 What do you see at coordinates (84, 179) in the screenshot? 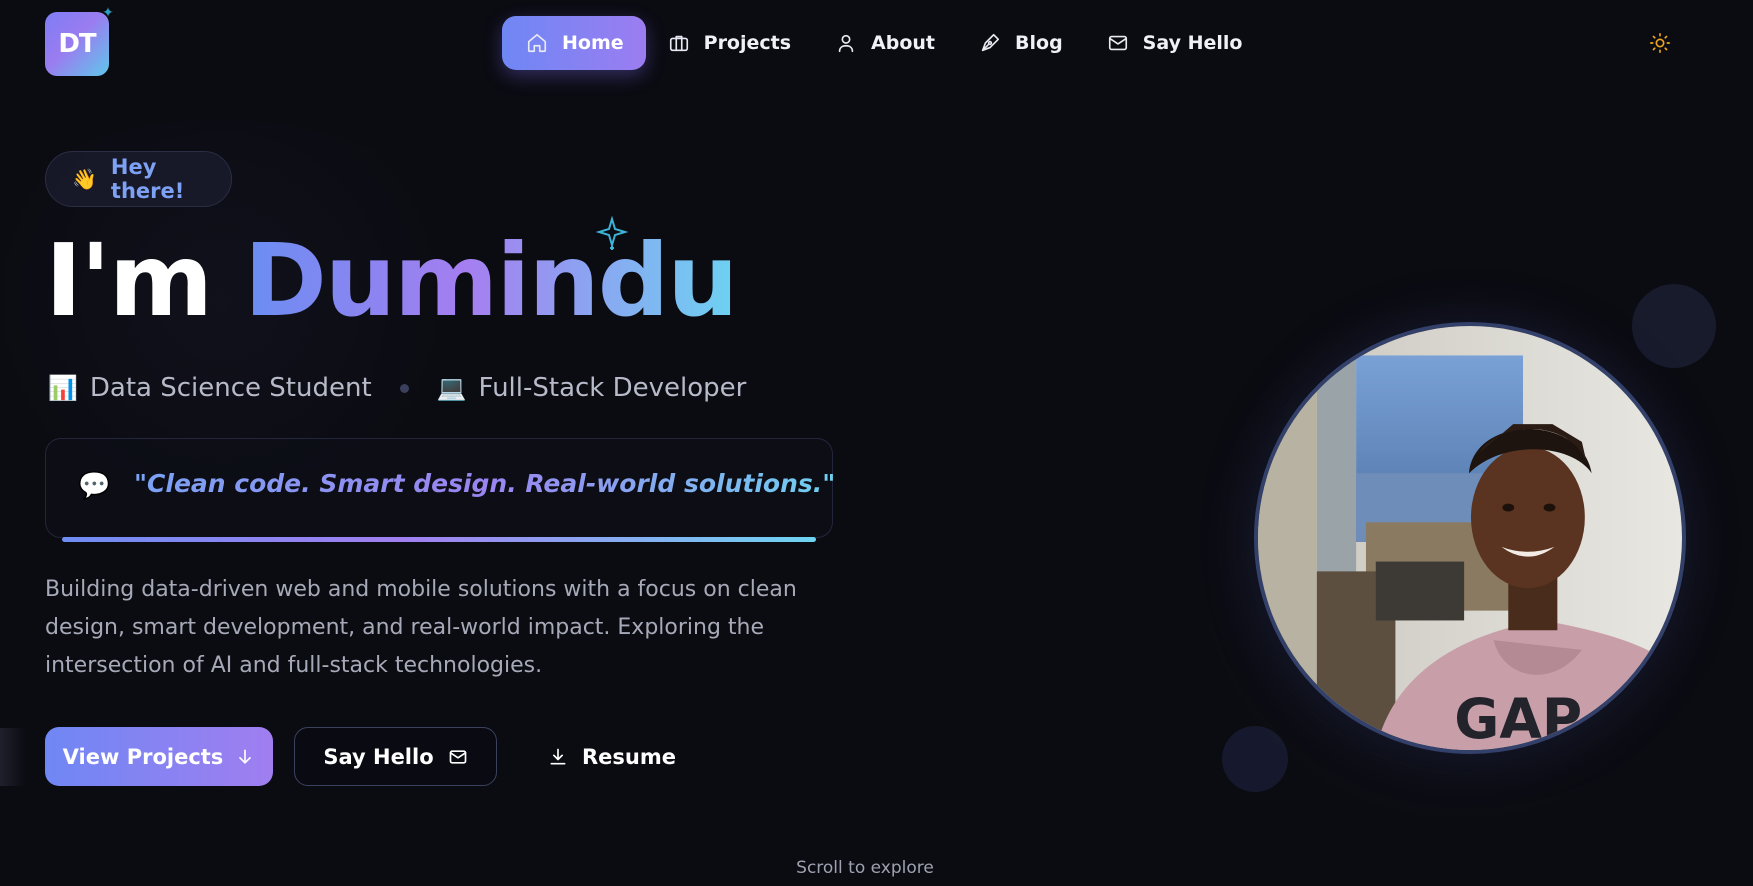
I see `wave-icon: 👋` at bounding box center [84, 179].